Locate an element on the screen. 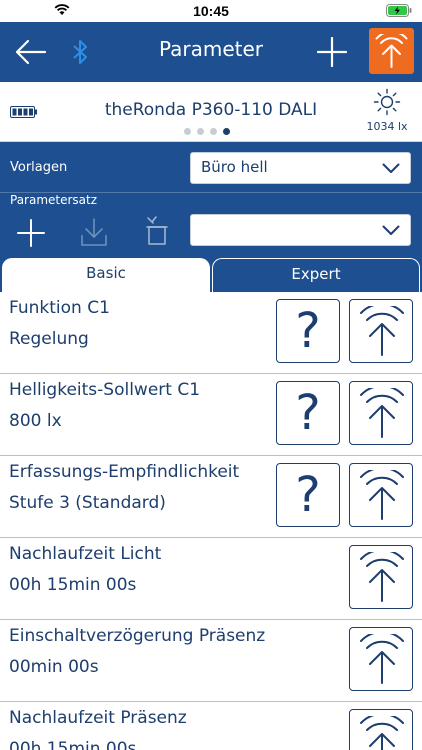 This screenshot has height=750, width=422. parameter-value: 00min 00s is located at coordinates (54, 667).